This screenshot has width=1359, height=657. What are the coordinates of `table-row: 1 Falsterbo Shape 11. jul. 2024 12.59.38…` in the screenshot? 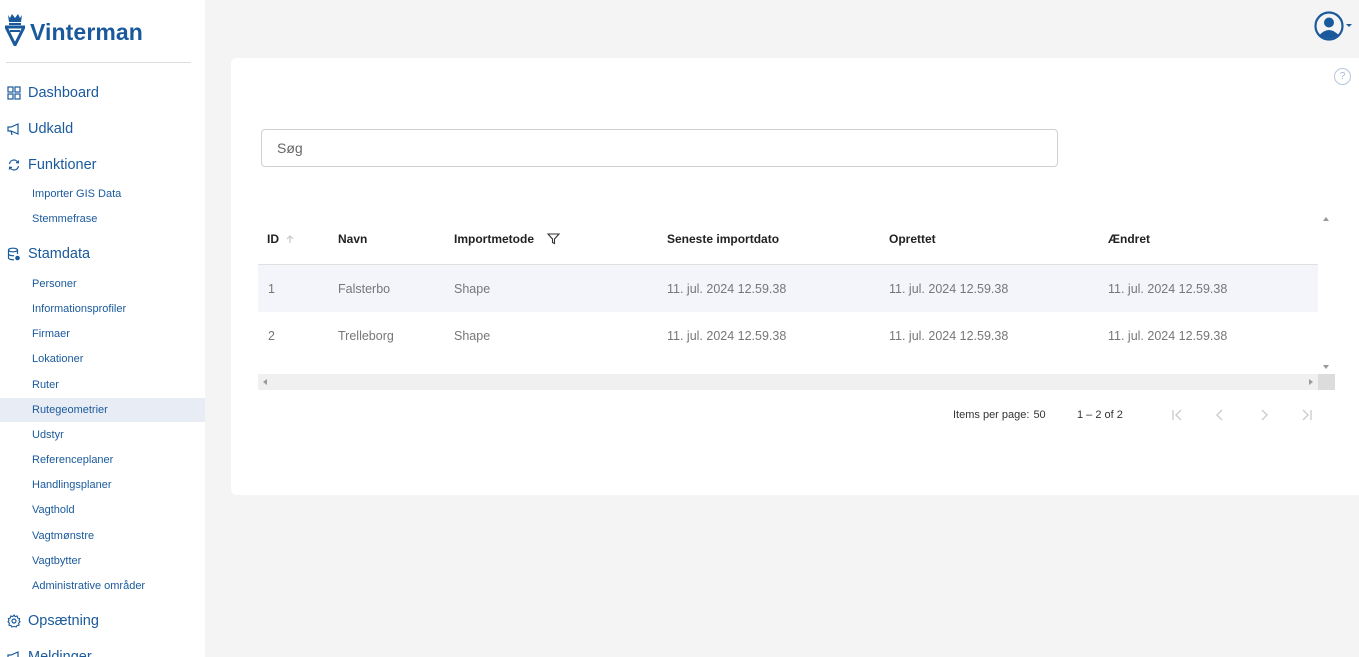 It's located at (788, 288).